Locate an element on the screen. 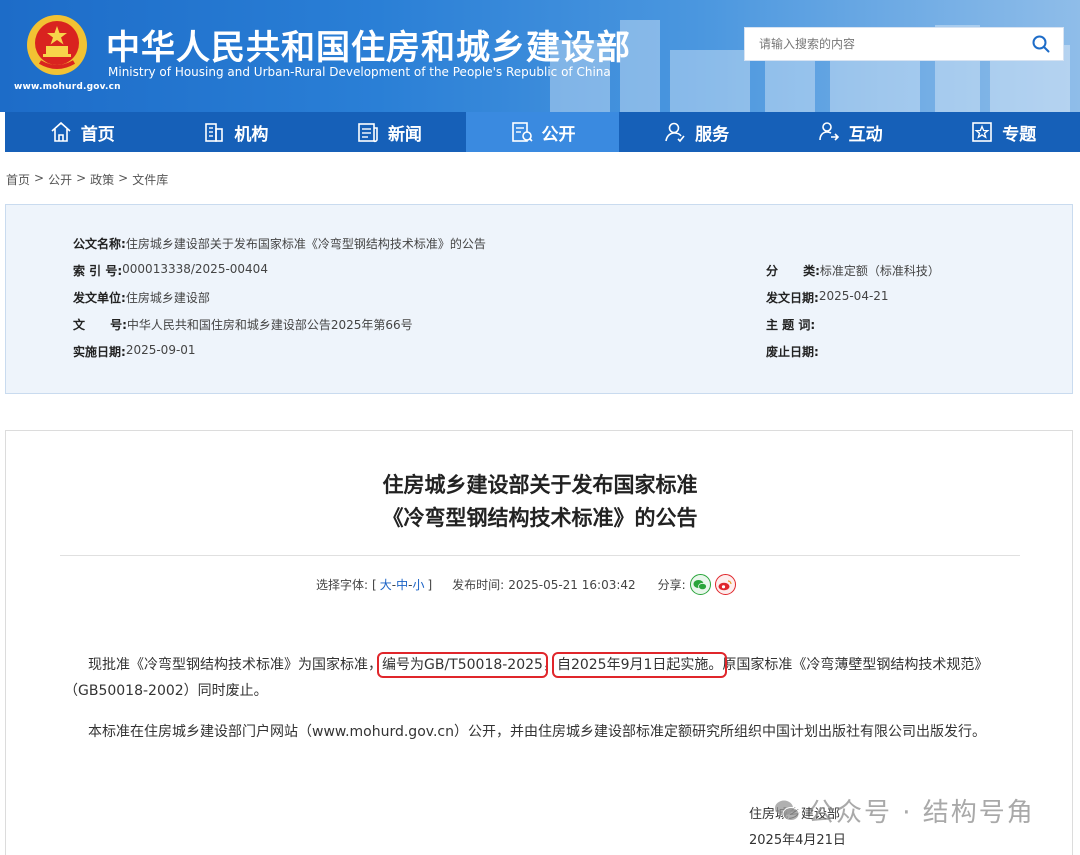 The image size is (1080, 855). nav-service-label: 服务 is located at coordinates (712, 134).